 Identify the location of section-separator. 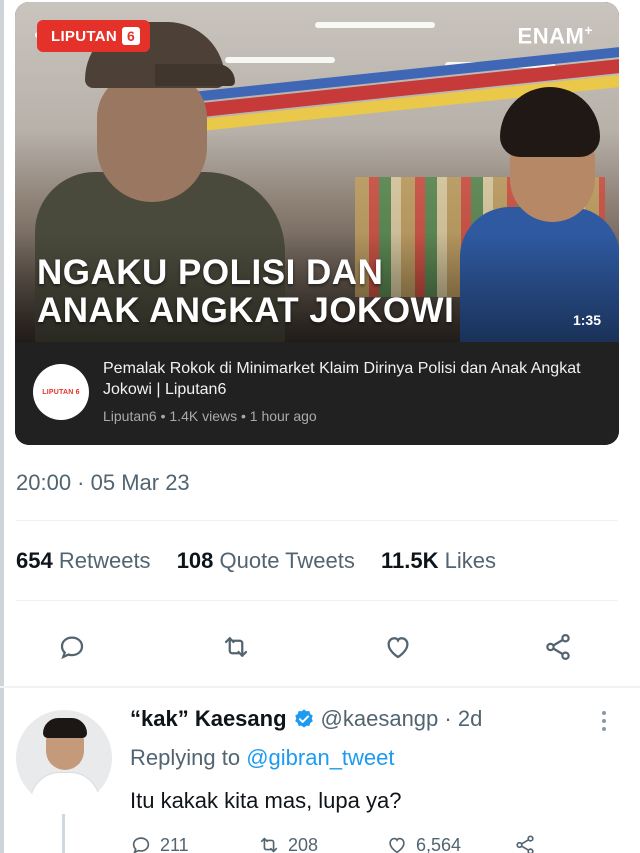
(320, 687).